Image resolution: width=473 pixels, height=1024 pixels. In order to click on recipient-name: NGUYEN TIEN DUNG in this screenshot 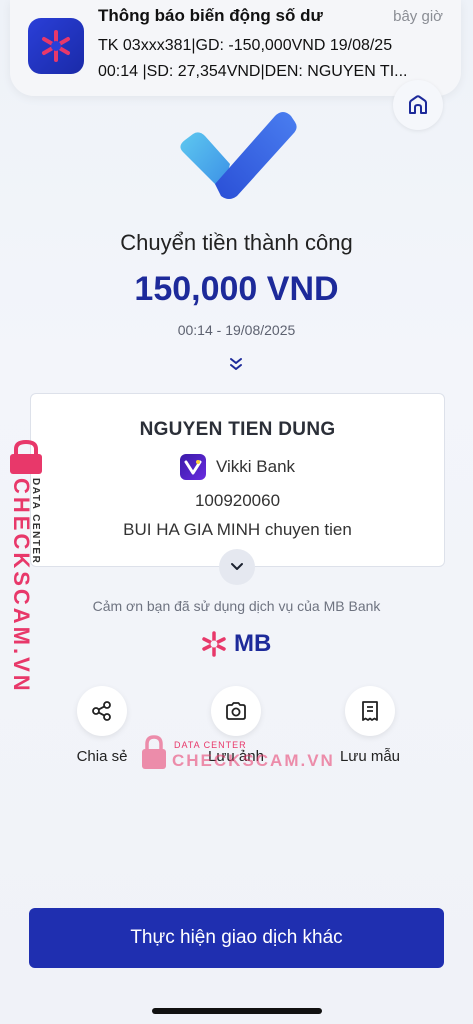, I will do `click(237, 429)`.